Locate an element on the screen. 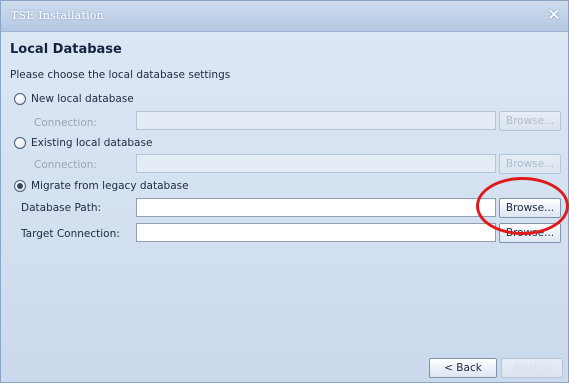  database-path-label: Database Path: is located at coordinates (61, 208).